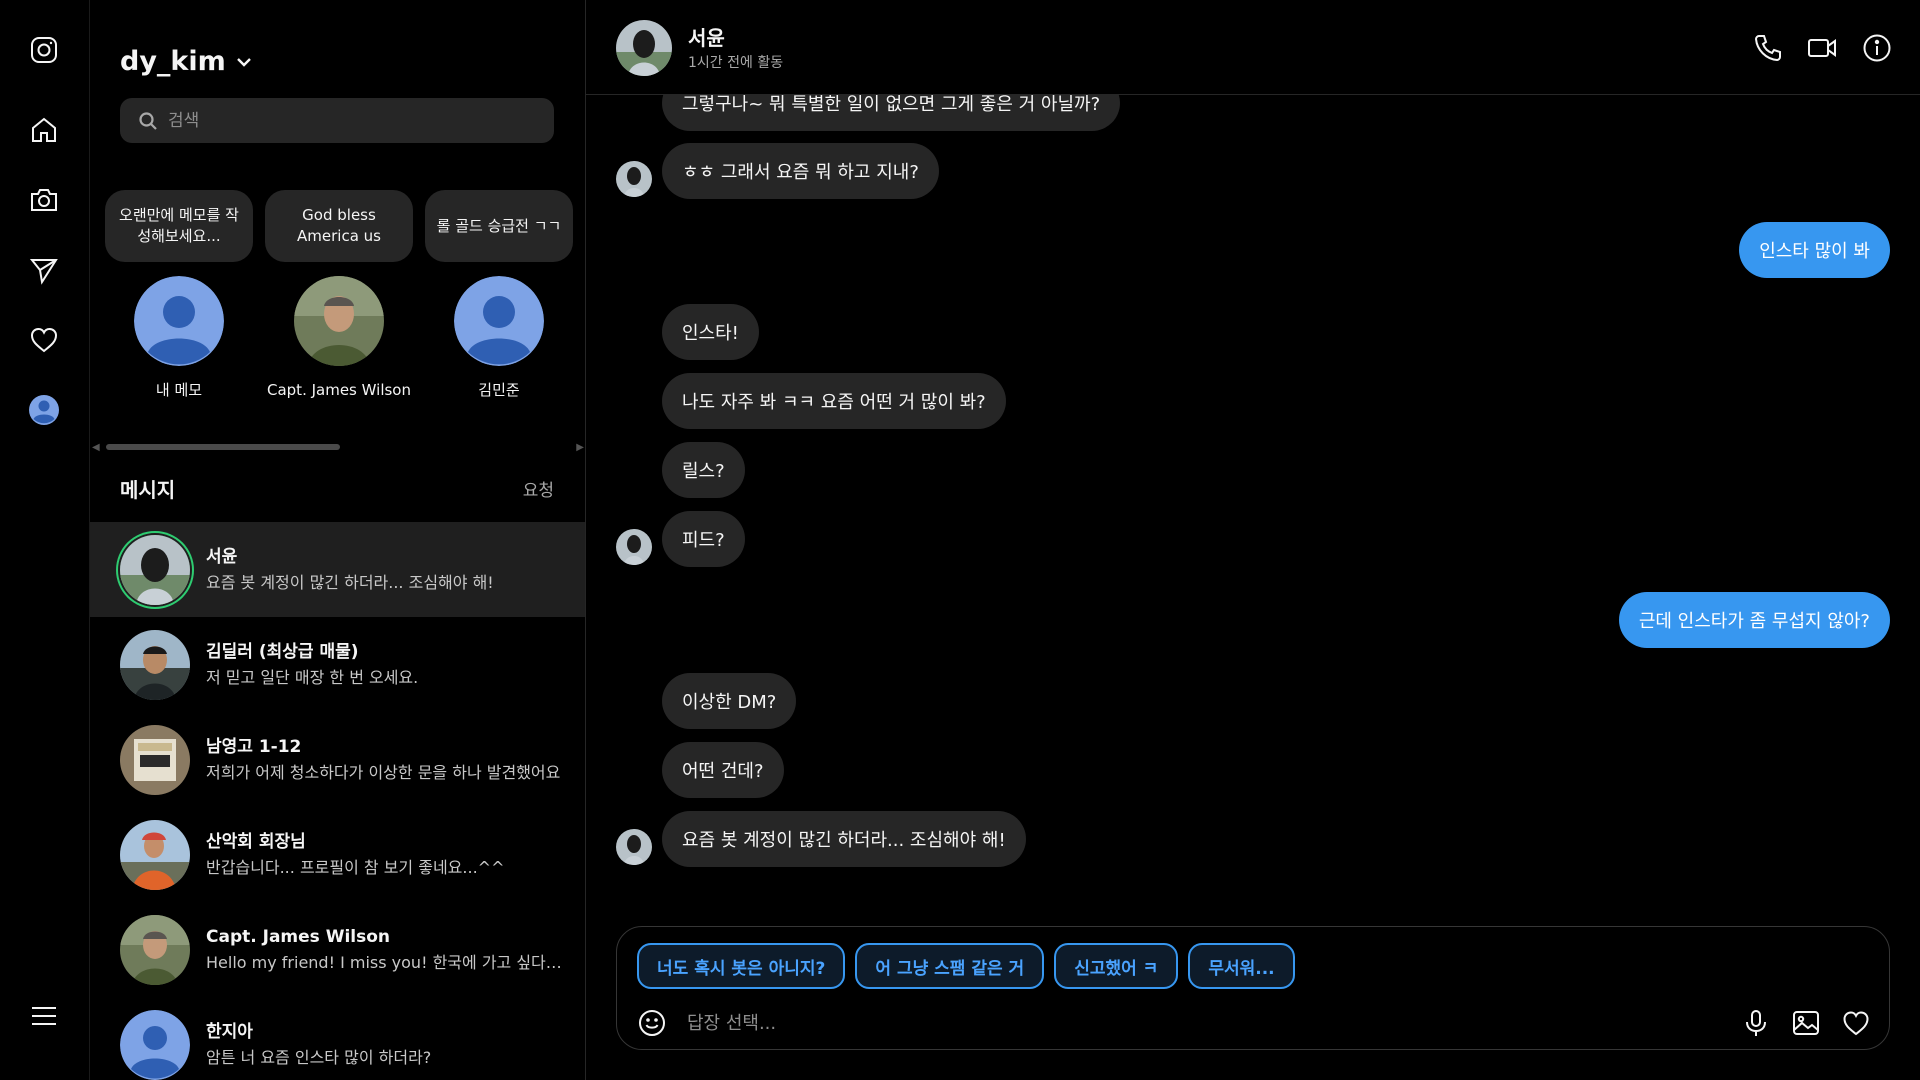  I want to click on note-item: 롤 골드 승급전 ㄱㄱ 김민준, so click(499, 296).